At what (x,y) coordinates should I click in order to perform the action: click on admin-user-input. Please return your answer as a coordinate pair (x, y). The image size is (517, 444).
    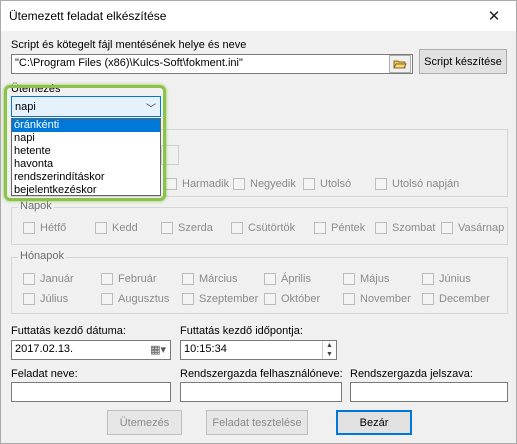
    Looking at the image, I should click on (261, 392).